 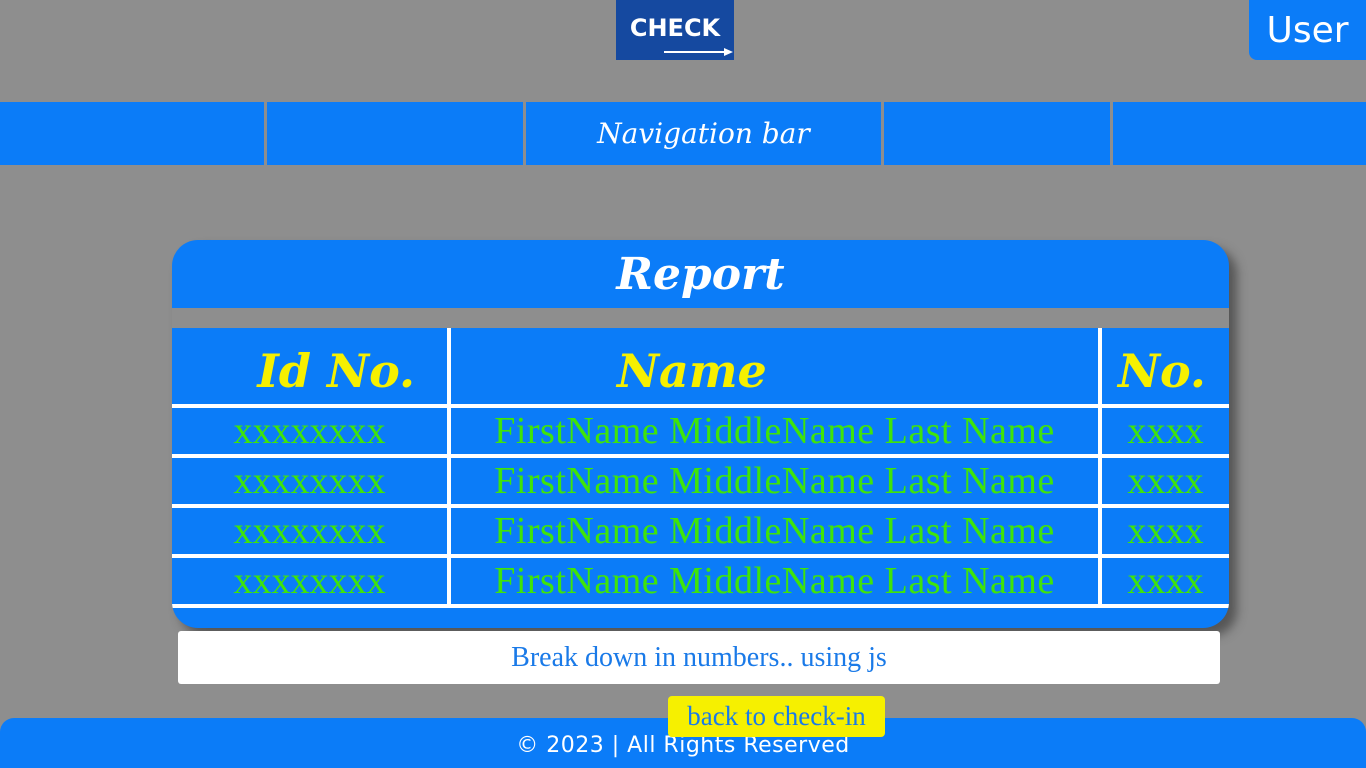 What do you see at coordinates (700, 318) in the screenshot?
I see `report-divider` at bounding box center [700, 318].